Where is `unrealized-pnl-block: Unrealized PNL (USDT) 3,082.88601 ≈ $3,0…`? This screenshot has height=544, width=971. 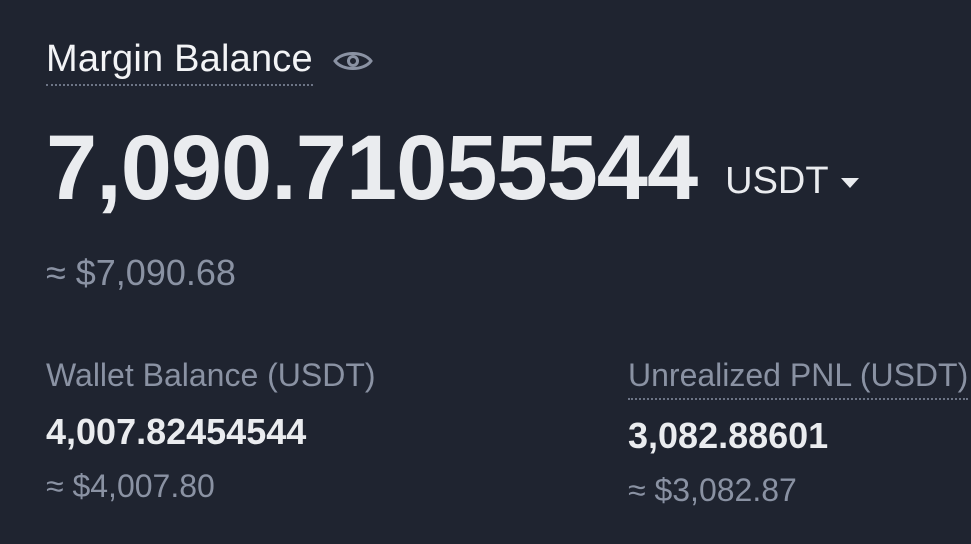 unrealized-pnl-block: Unrealized PNL (USDT) 3,082.88601 ≈ $3,0… is located at coordinates (798, 432).